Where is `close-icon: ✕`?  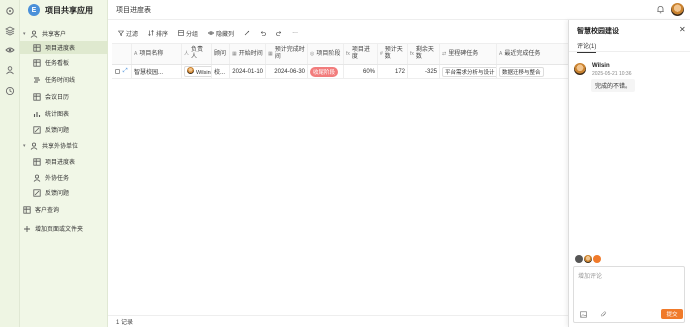
close-icon: ✕ is located at coordinates (682, 29).